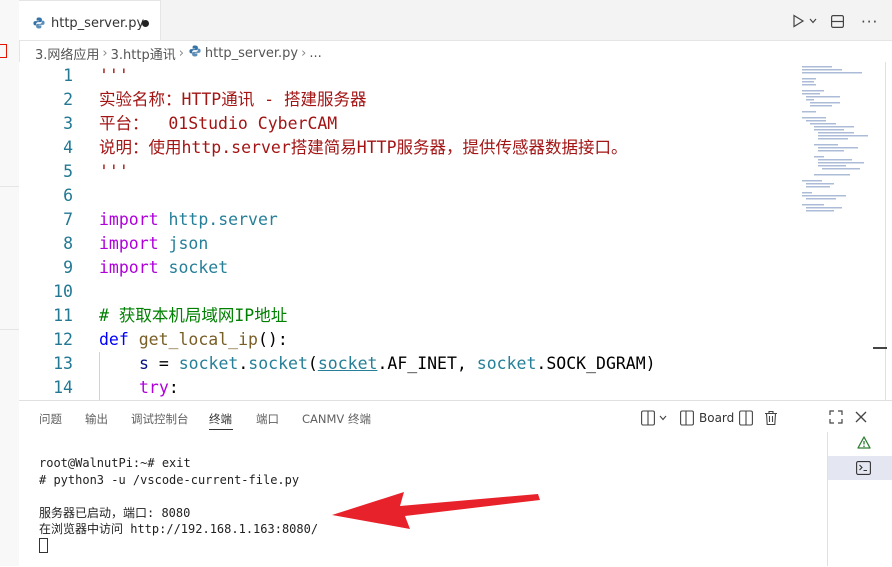 This screenshot has height=567, width=892. Describe the element at coordinates (409, 172) in the screenshot. I see `code-line: 5 '''` at that location.